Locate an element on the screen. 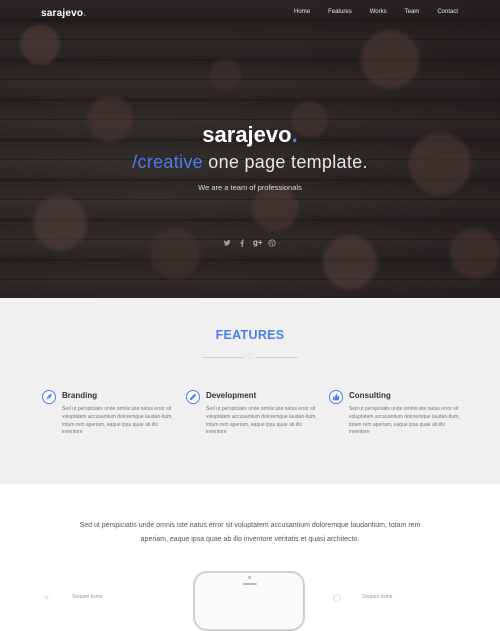 This screenshot has width=500, height=631. hero-subtitle-rest: one page template. is located at coordinates (285, 162).